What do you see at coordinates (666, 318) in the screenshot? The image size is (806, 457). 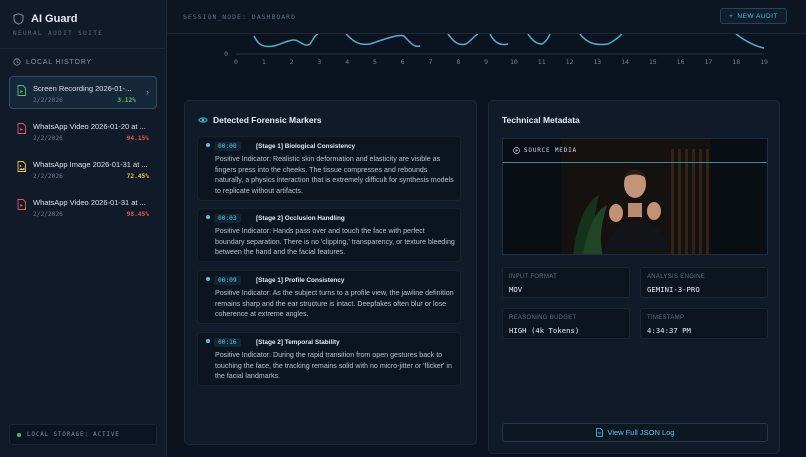 I see `meta-label: TIMESTAMP` at bounding box center [666, 318].